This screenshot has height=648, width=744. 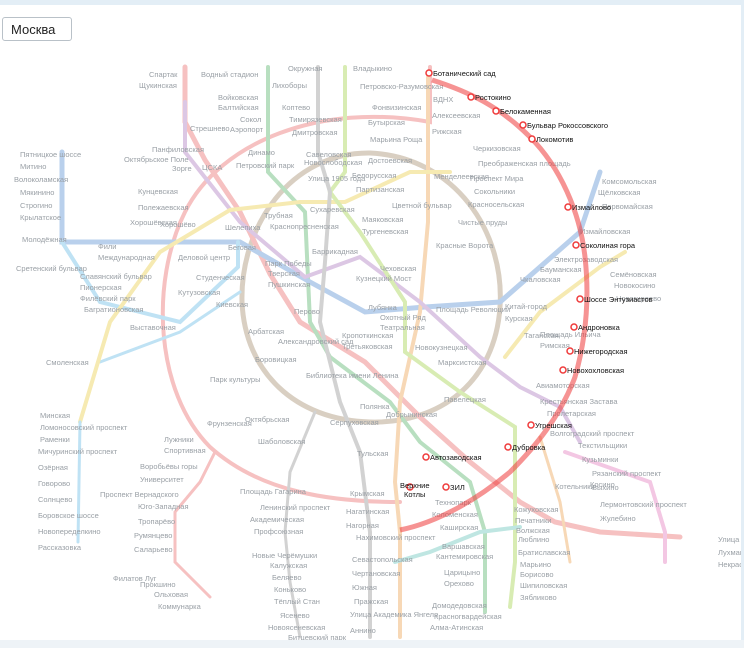 What do you see at coordinates (101, 287) in the screenshot?
I see `station-label: Пионерская` at bounding box center [101, 287].